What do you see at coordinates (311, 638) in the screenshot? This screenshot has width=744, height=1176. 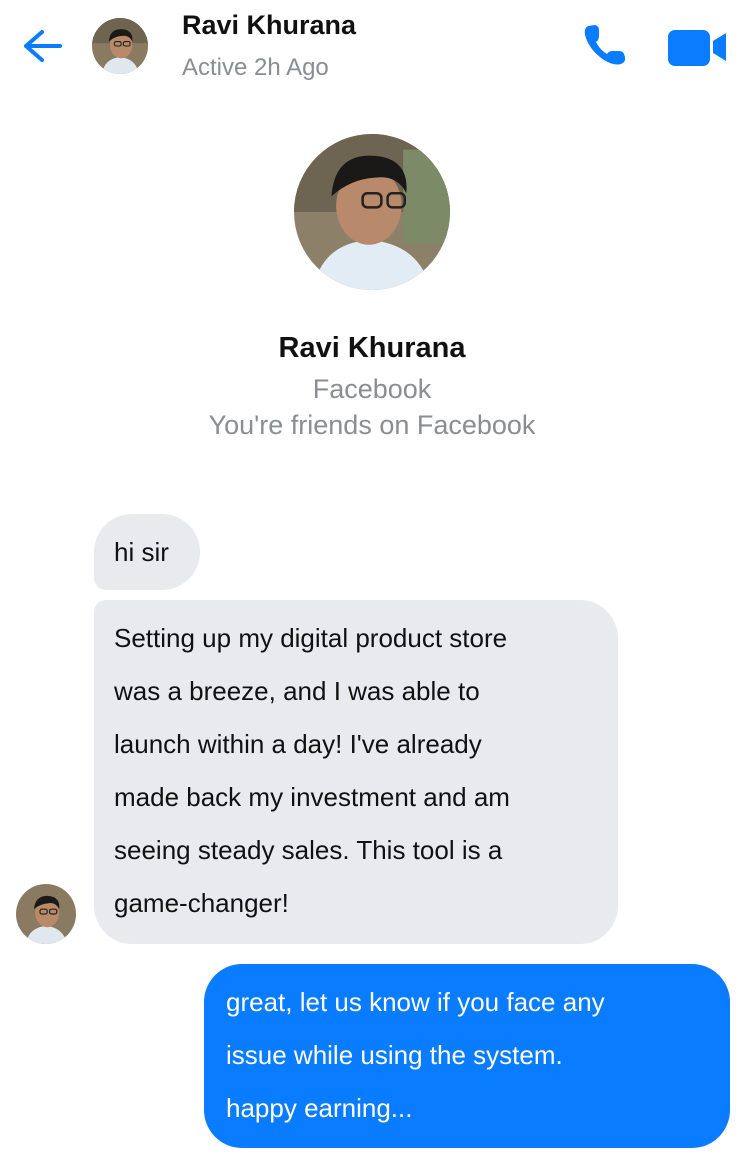 I see `message-line: Setting up my digital product store` at bounding box center [311, 638].